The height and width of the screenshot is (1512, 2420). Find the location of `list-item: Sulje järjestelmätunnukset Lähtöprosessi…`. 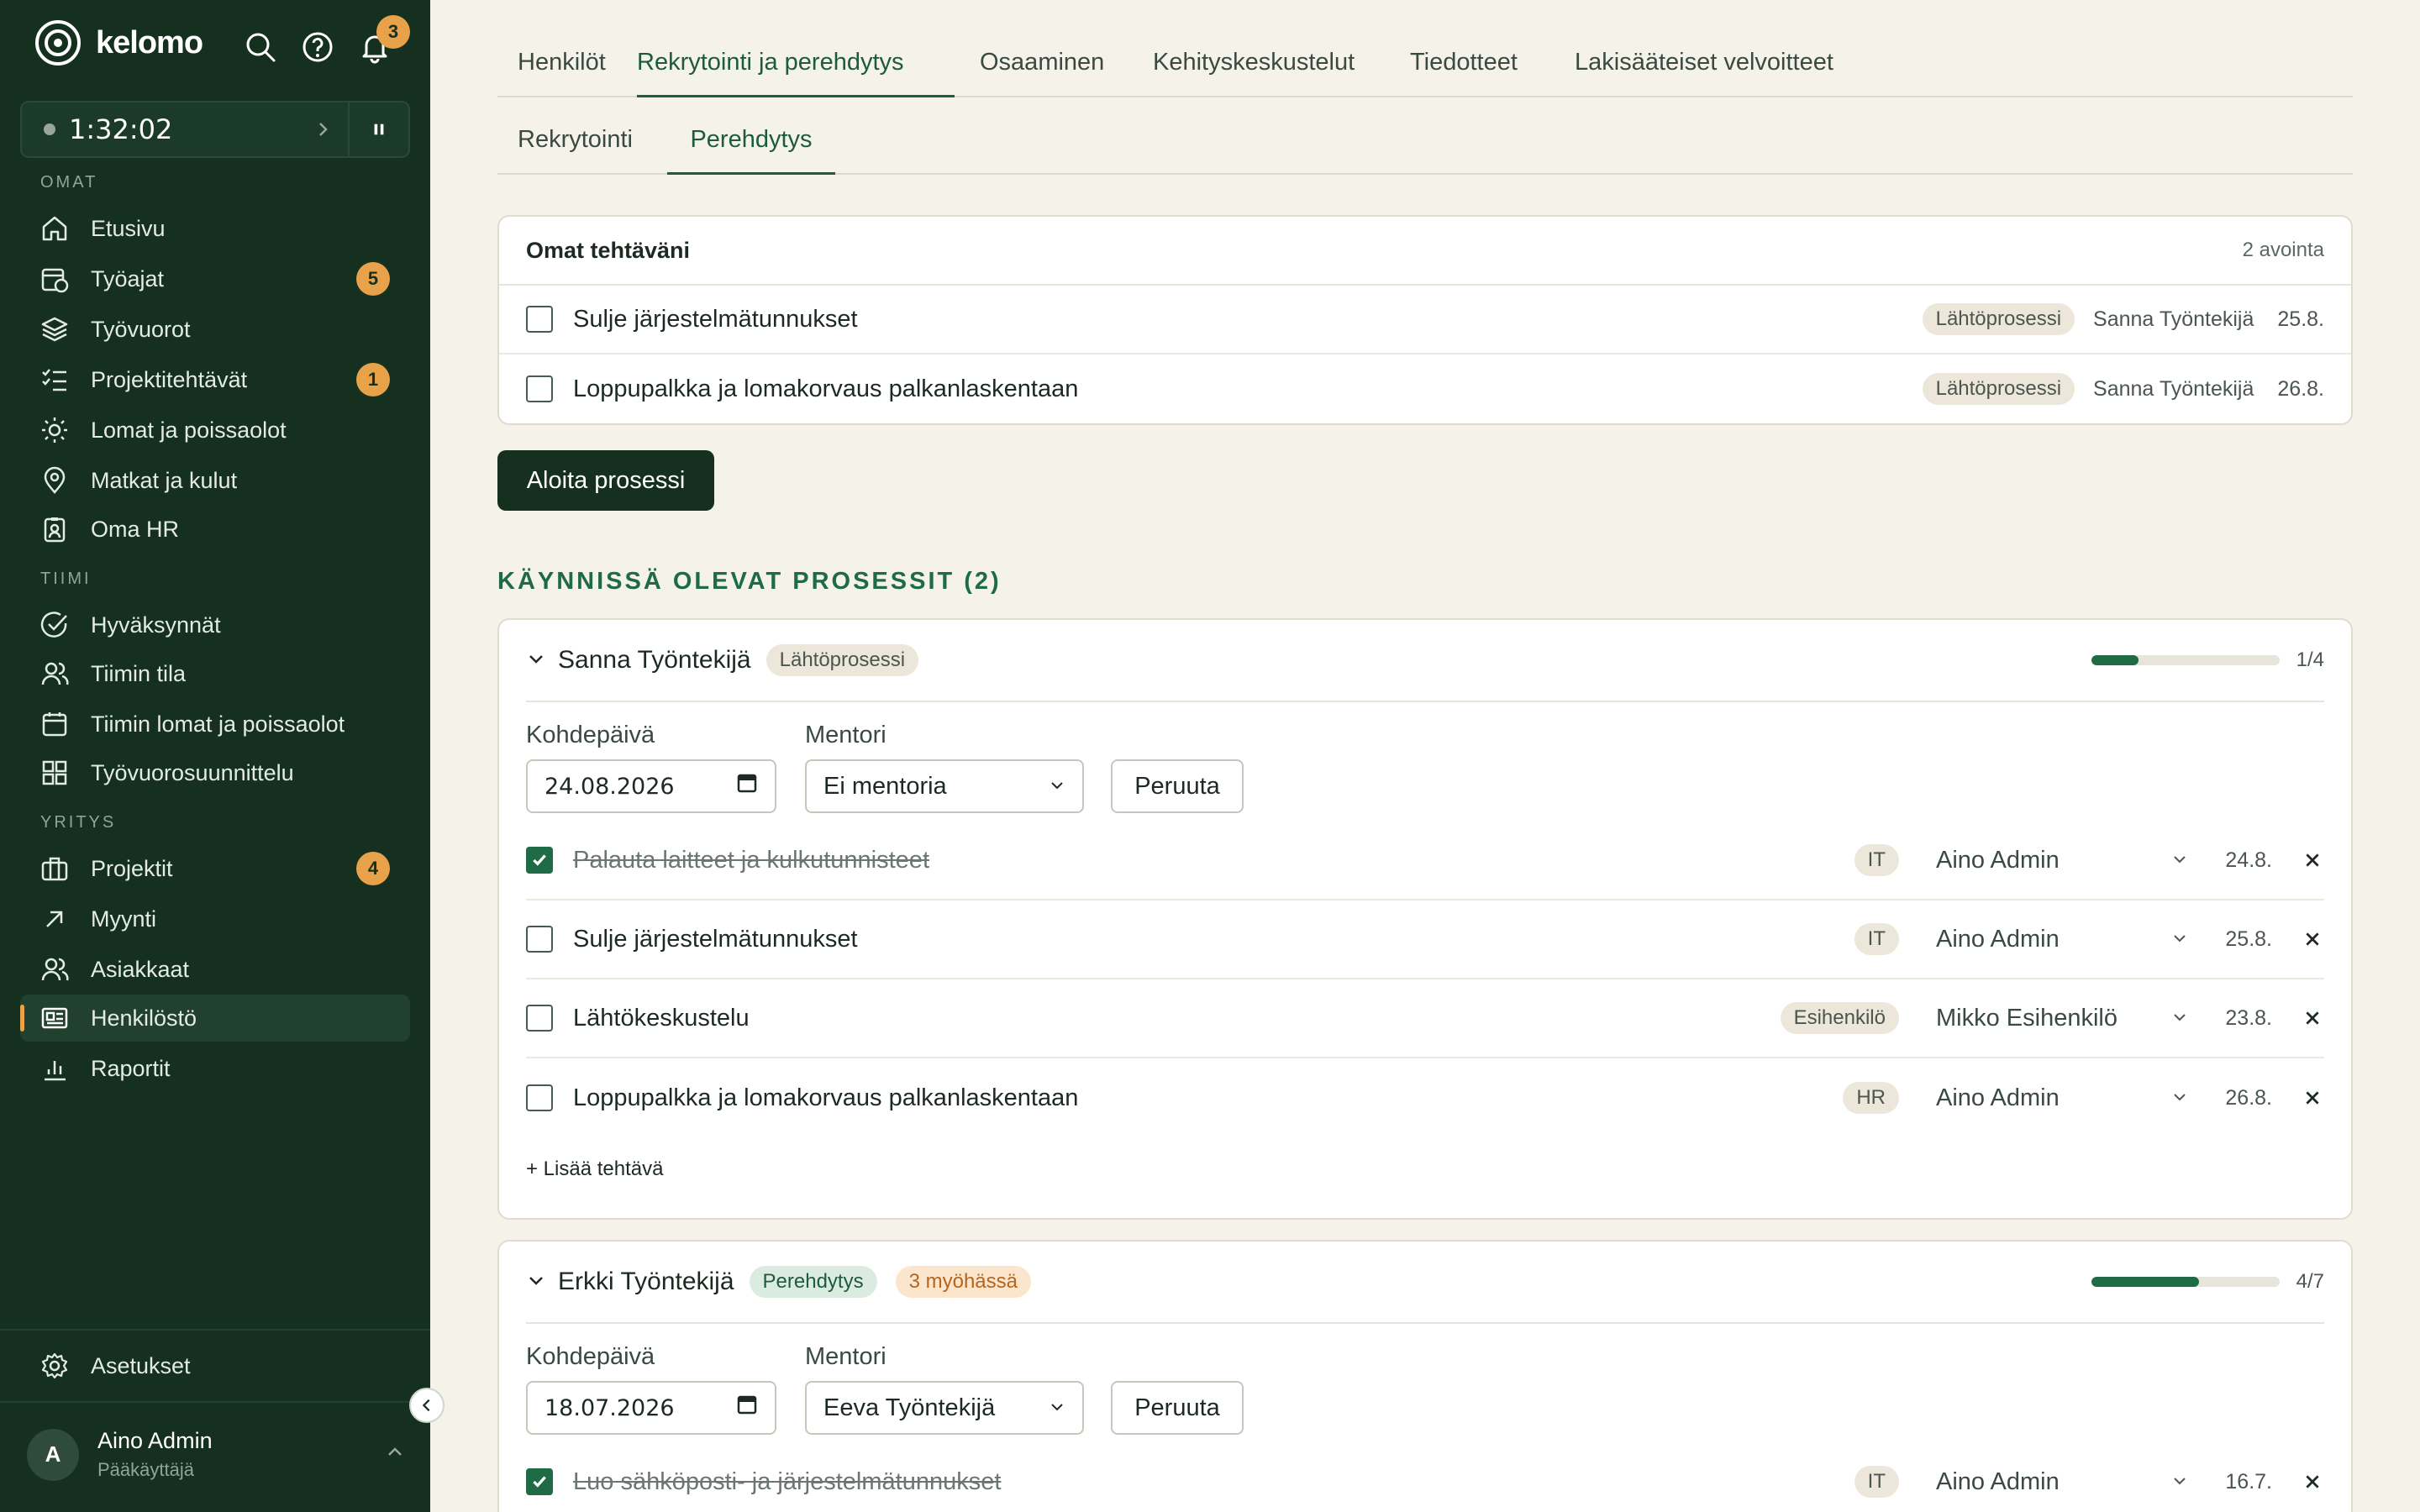

list-item: Sulje järjestelmätunnukset Lähtöprosessi… is located at coordinates (1425, 320).